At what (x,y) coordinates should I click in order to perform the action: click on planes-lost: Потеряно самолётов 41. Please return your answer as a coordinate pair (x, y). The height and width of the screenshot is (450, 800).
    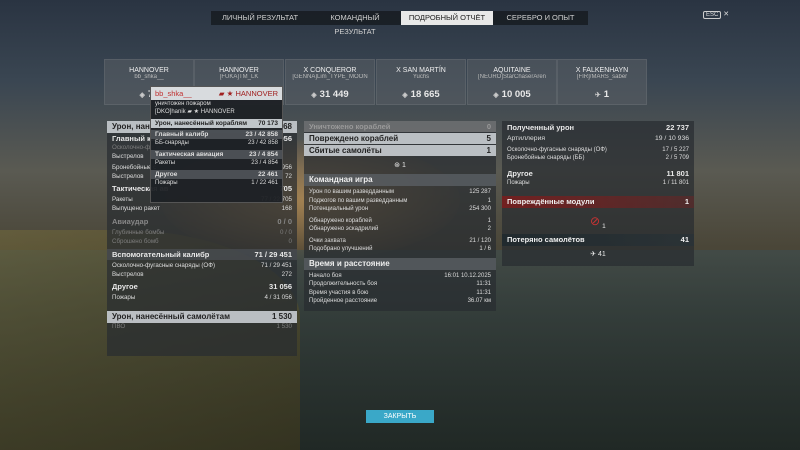
    Looking at the image, I should click on (598, 240).